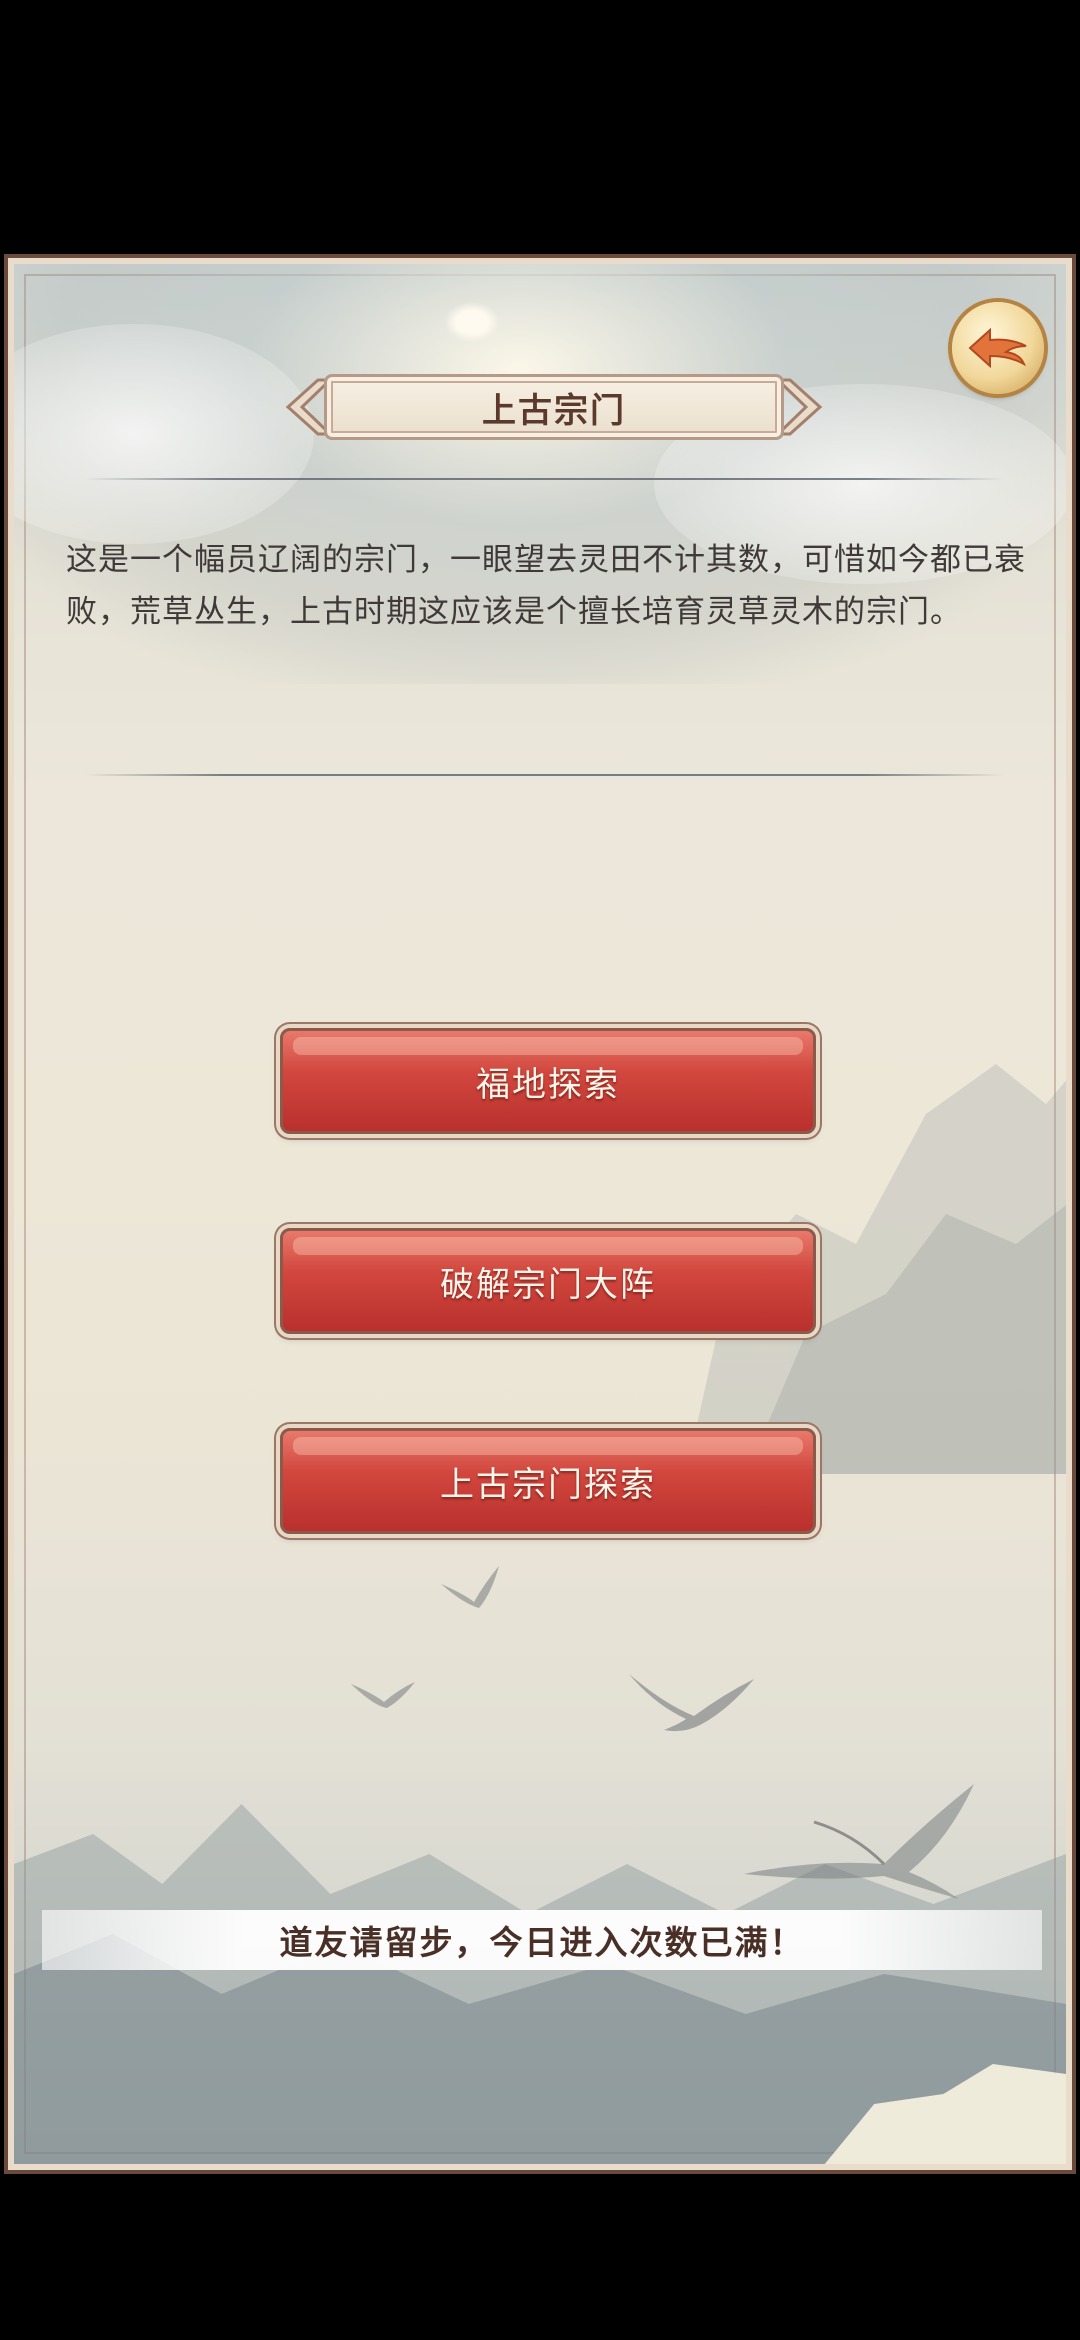  I want to click on divider-bottom, so click(544, 775).